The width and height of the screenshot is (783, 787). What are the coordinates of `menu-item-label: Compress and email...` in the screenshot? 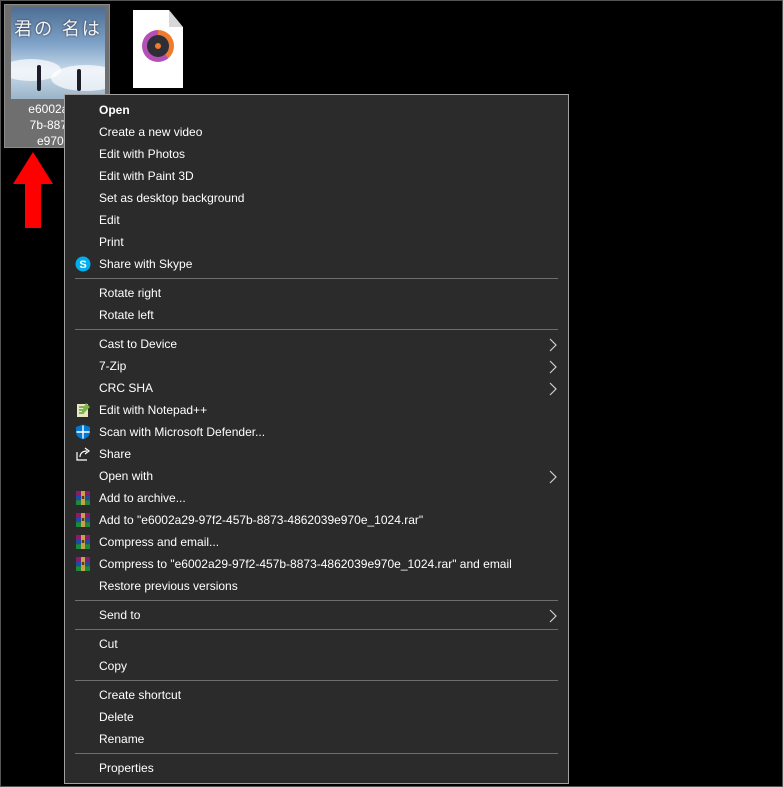 It's located at (159, 542).